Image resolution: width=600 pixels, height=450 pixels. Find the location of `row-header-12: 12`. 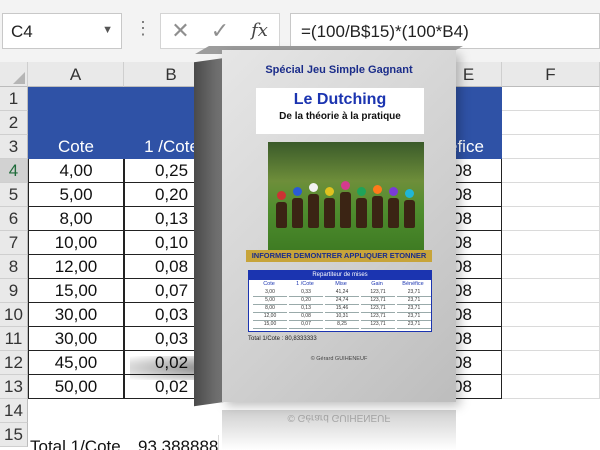

row-header-12: 12 is located at coordinates (14, 363).